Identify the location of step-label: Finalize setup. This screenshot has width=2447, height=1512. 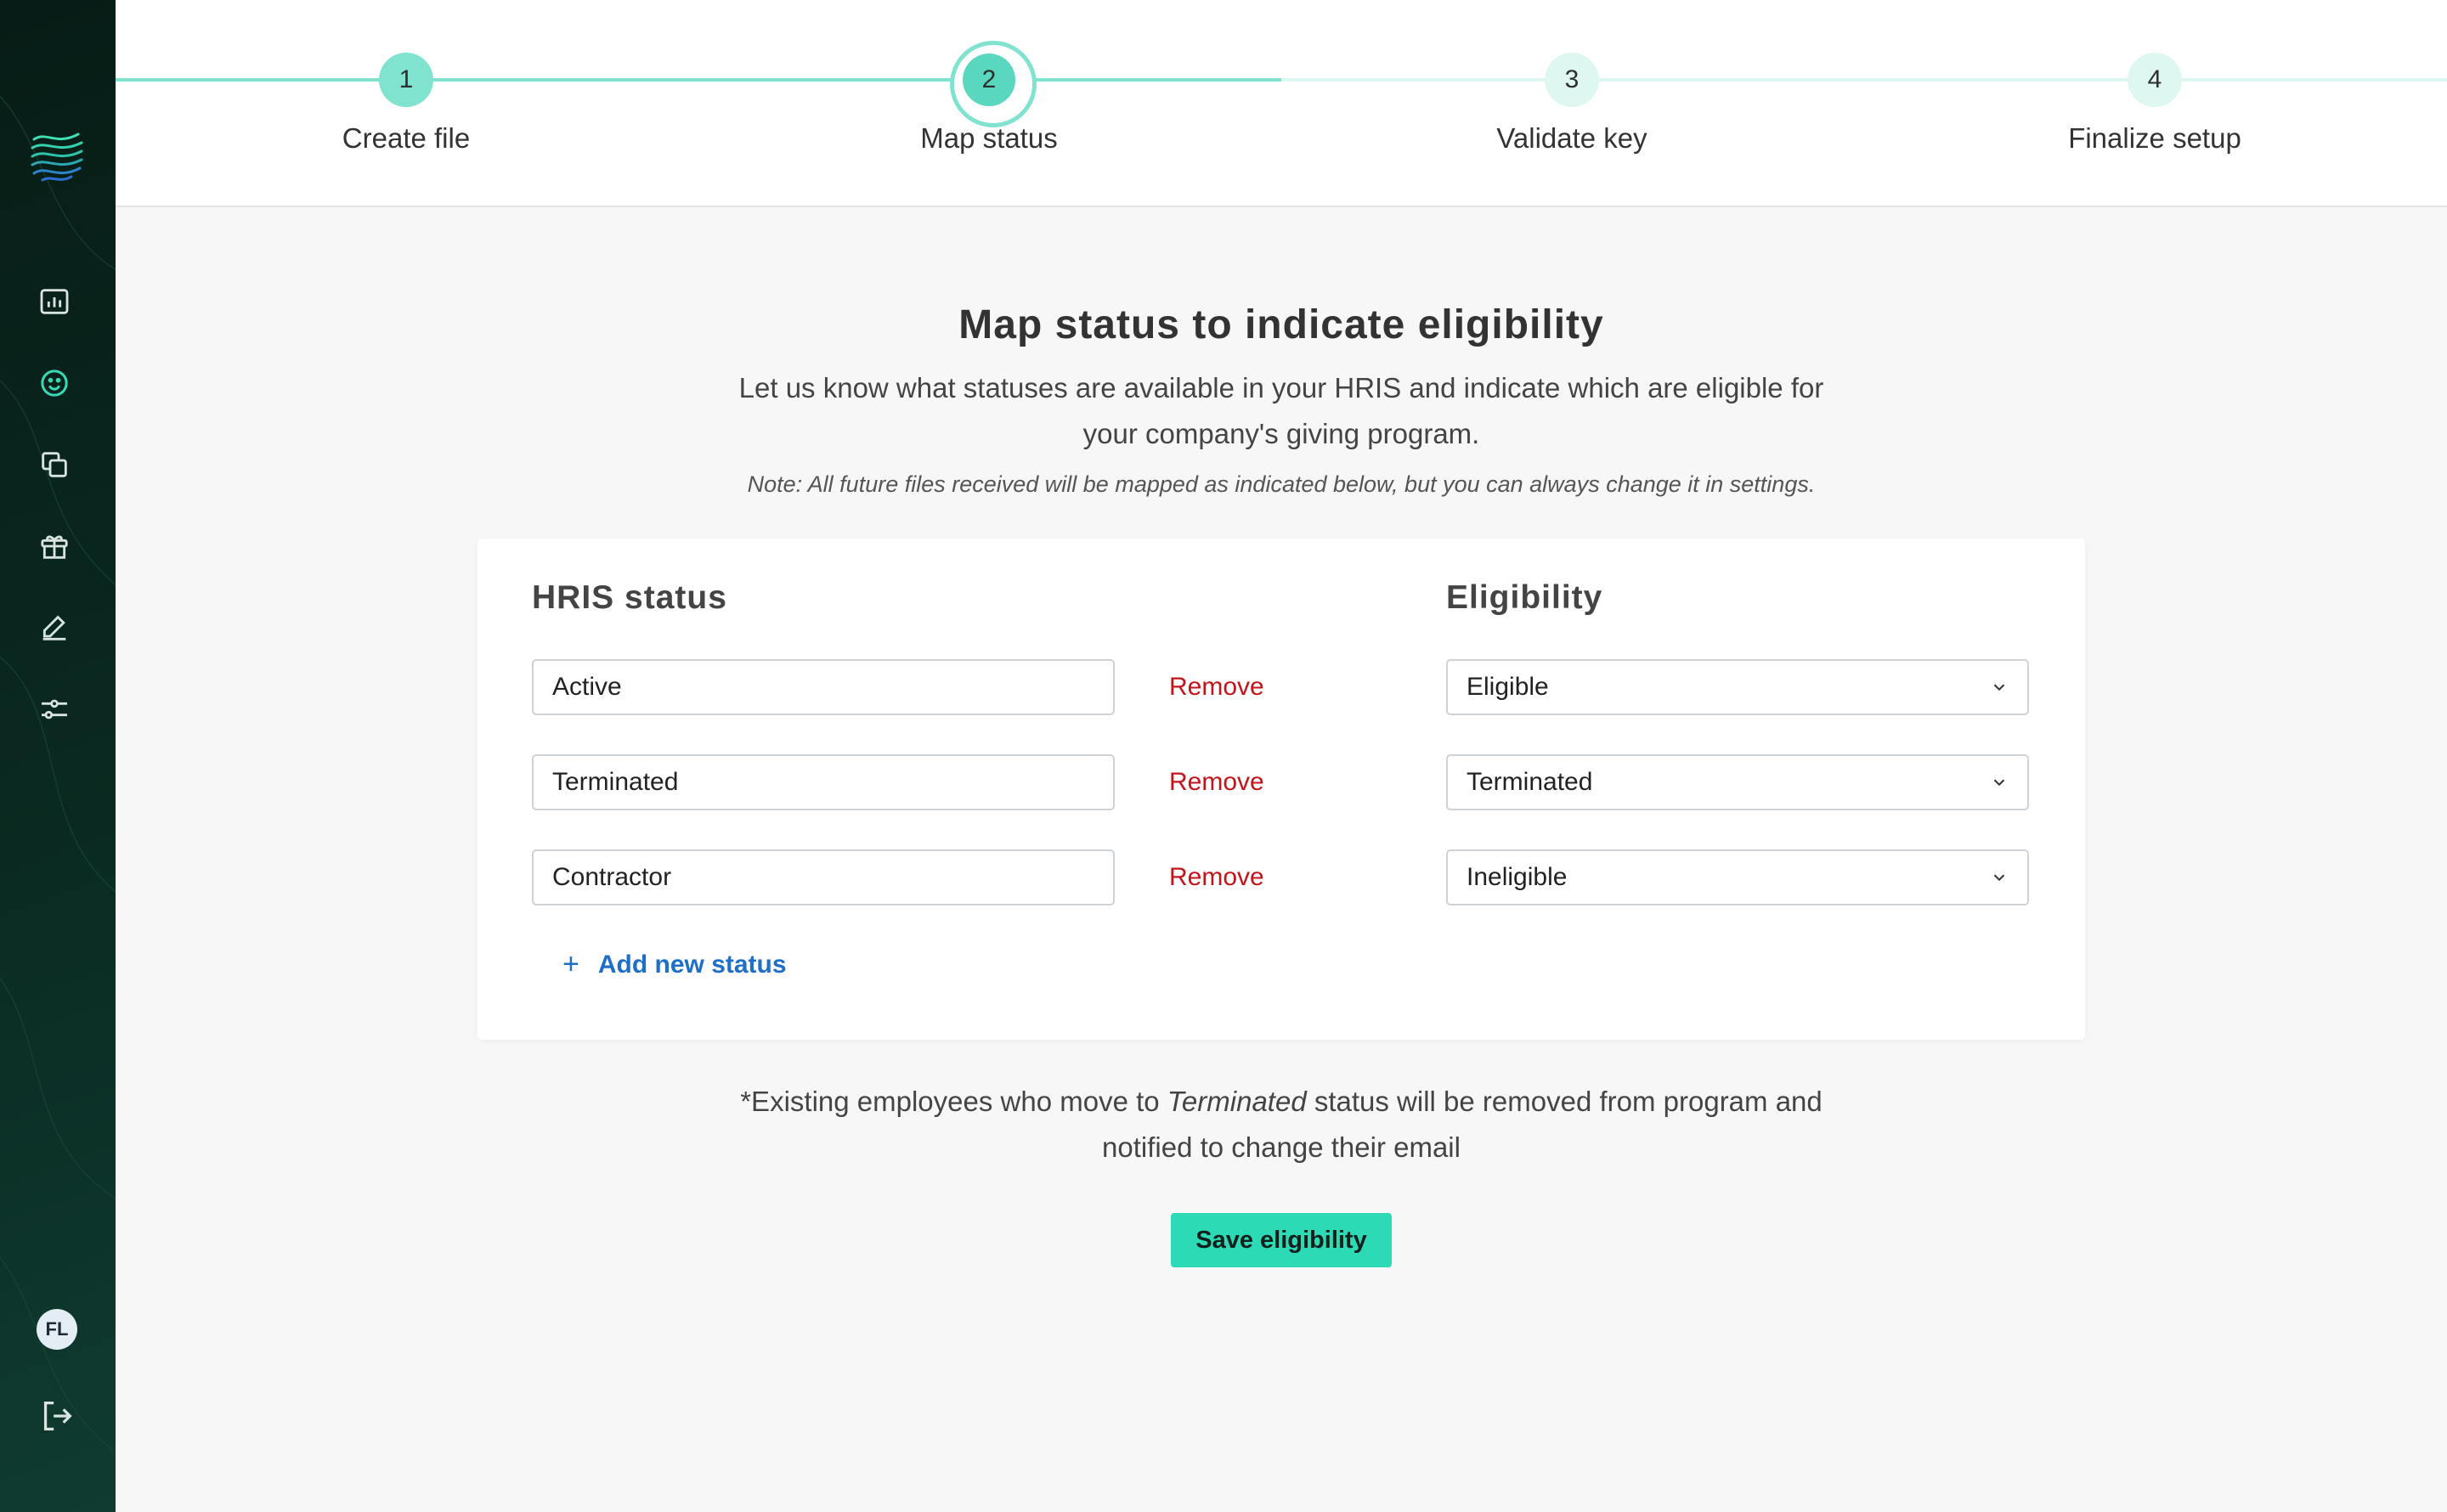
(2154, 138).